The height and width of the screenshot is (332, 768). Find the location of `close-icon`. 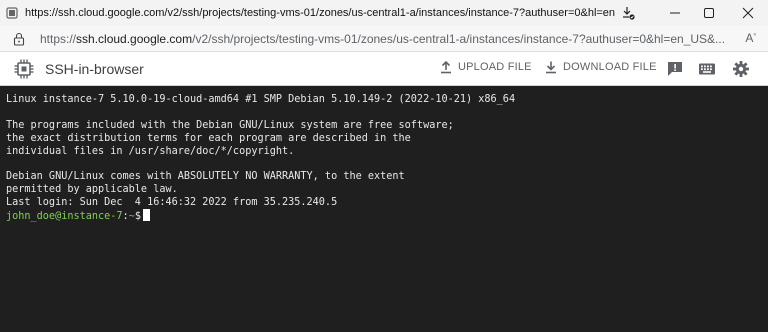

close-icon is located at coordinates (748, 13).